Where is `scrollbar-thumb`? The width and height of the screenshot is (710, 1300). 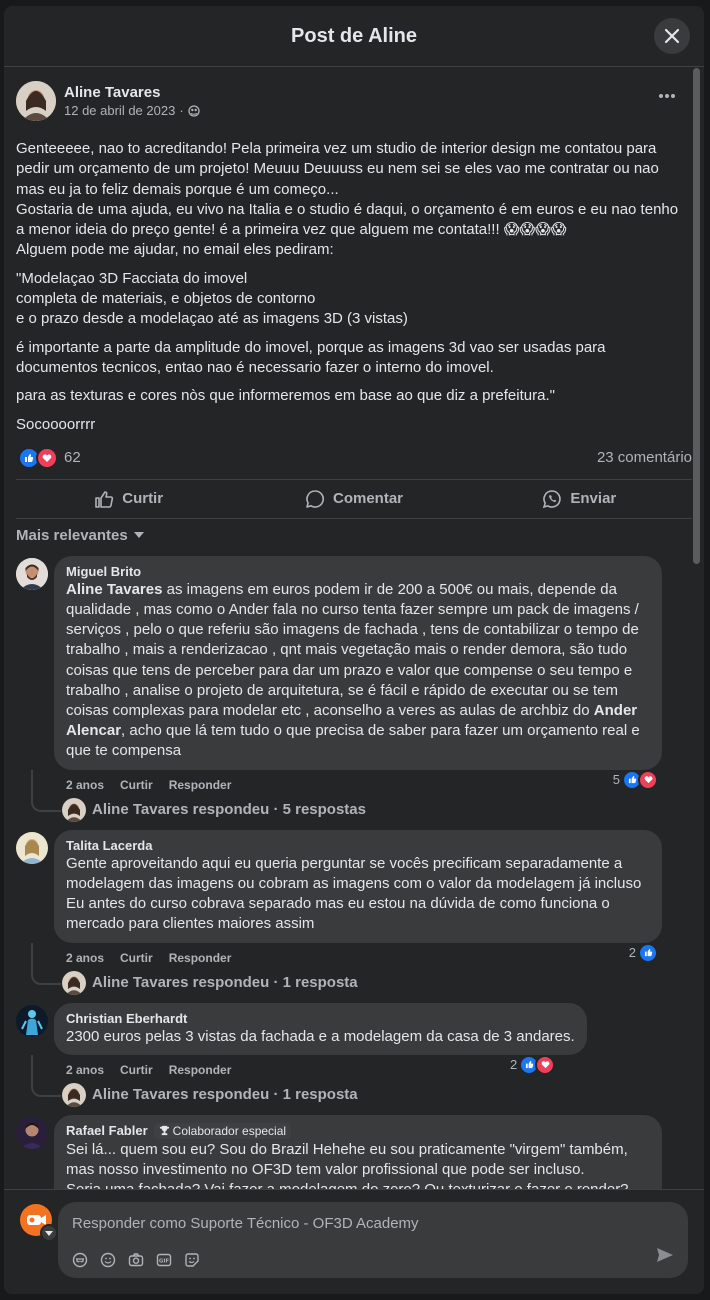
scrollbar-thumb is located at coordinates (696, 316).